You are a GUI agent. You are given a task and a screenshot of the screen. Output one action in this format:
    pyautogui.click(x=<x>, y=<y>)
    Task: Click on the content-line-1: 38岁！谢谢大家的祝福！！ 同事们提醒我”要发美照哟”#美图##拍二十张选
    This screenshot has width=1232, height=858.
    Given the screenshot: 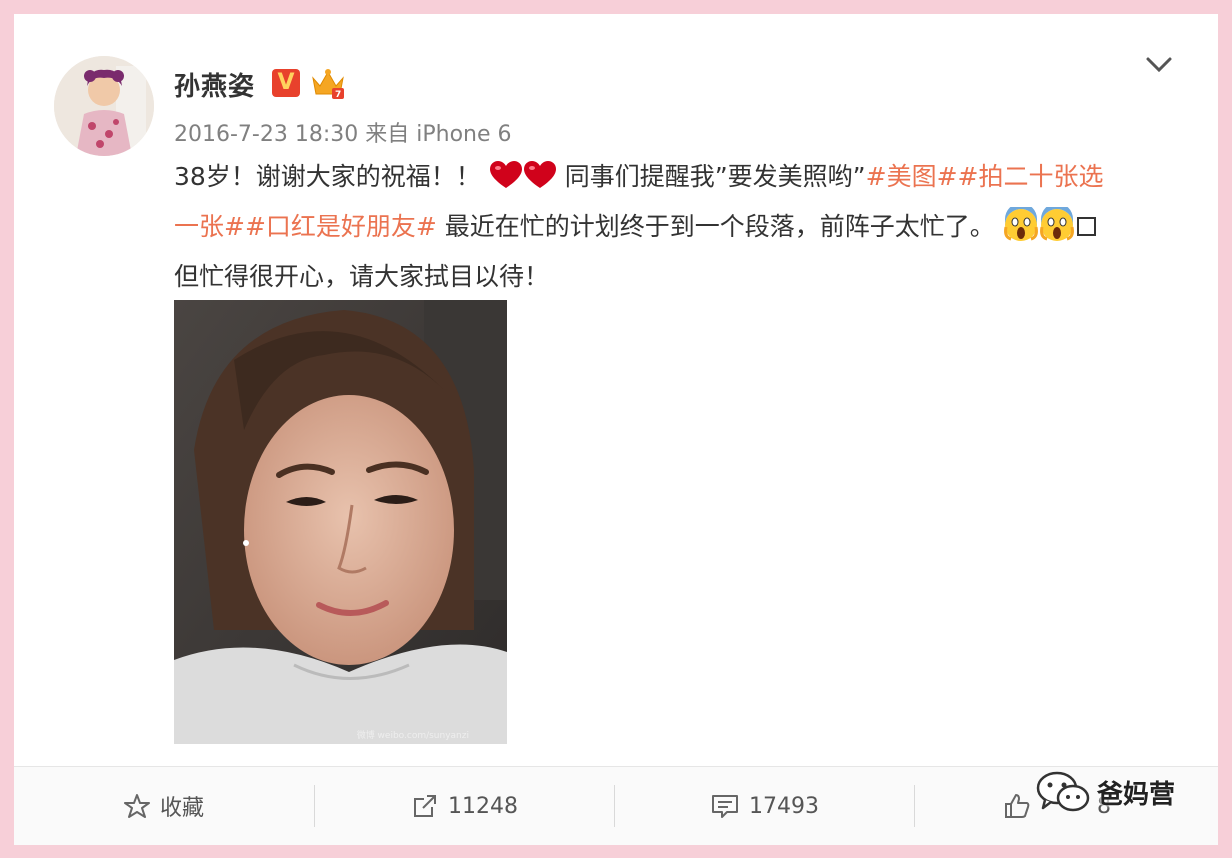 What is the action you would take?
    pyautogui.click(x=679, y=177)
    